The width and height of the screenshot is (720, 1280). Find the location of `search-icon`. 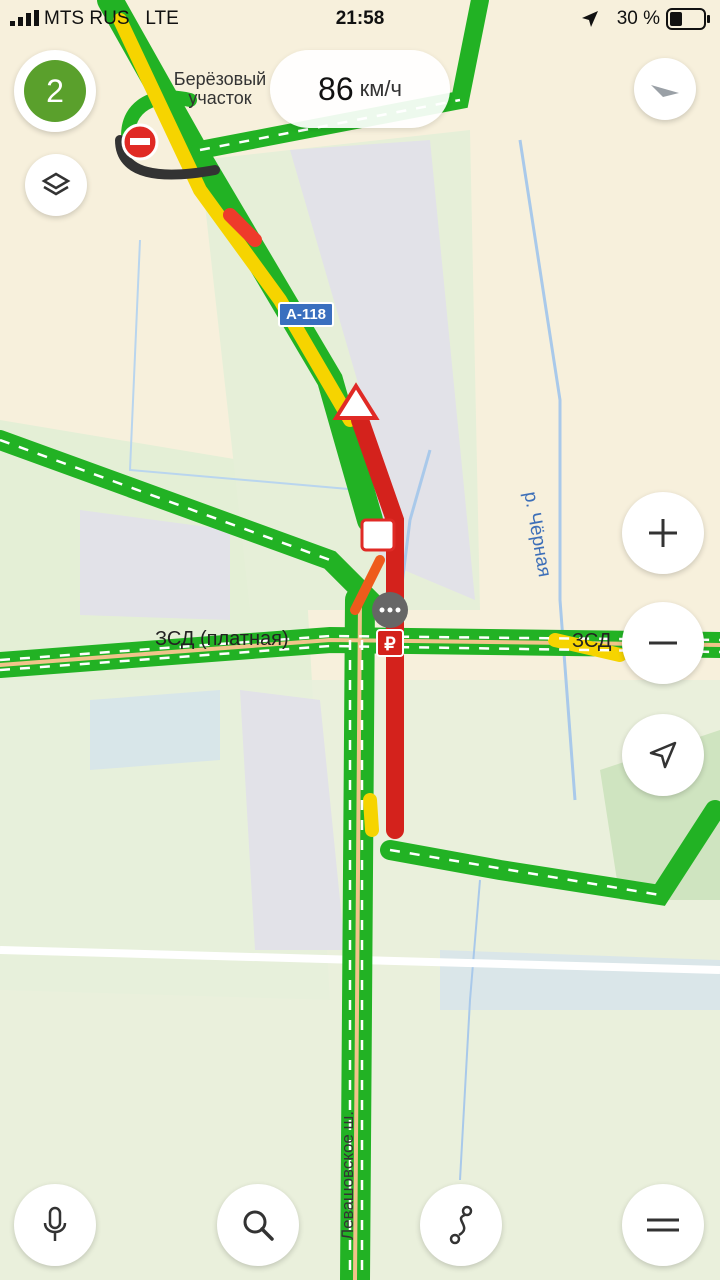

search-icon is located at coordinates (258, 1225).